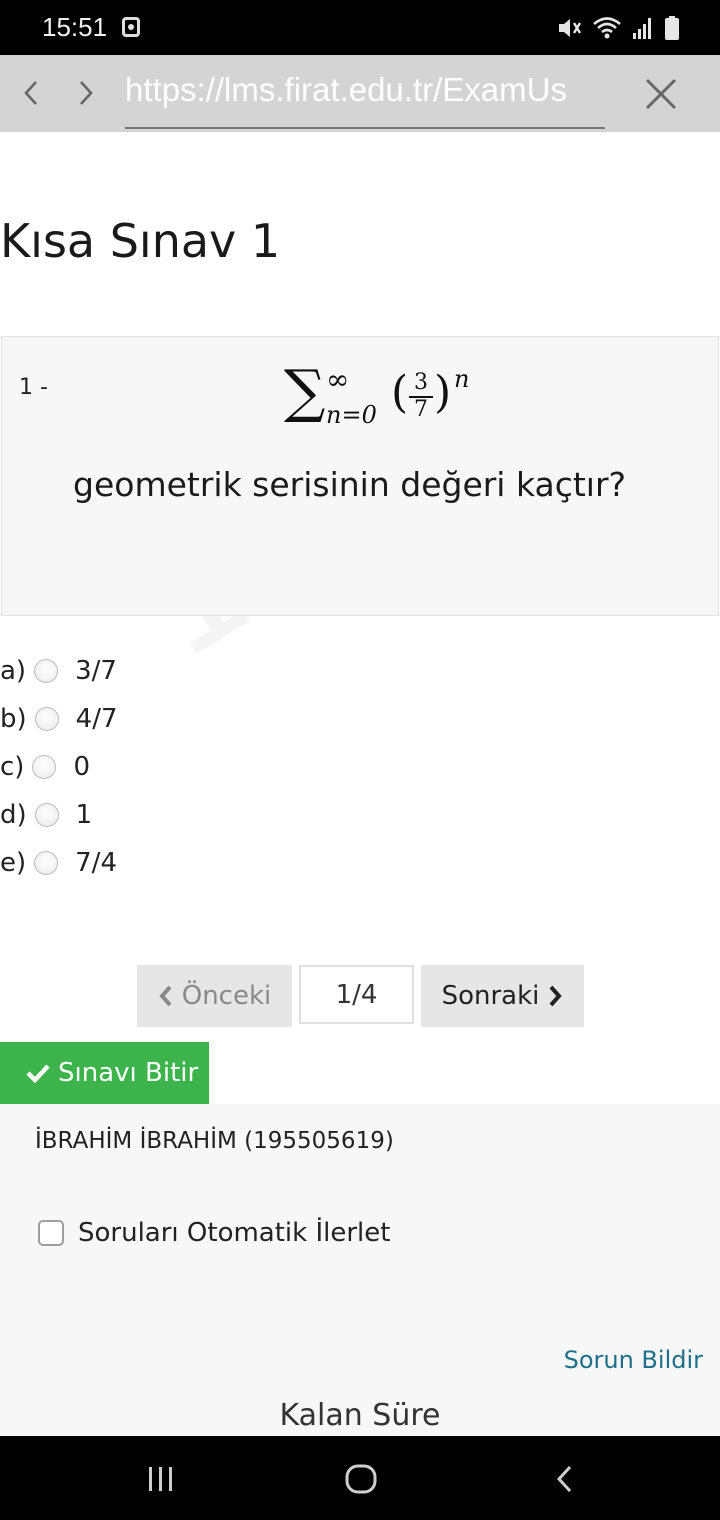  Describe the element at coordinates (214, 1141) in the screenshot. I see `student-name: İBRAHİM İBRAHİM (195505619)` at that location.